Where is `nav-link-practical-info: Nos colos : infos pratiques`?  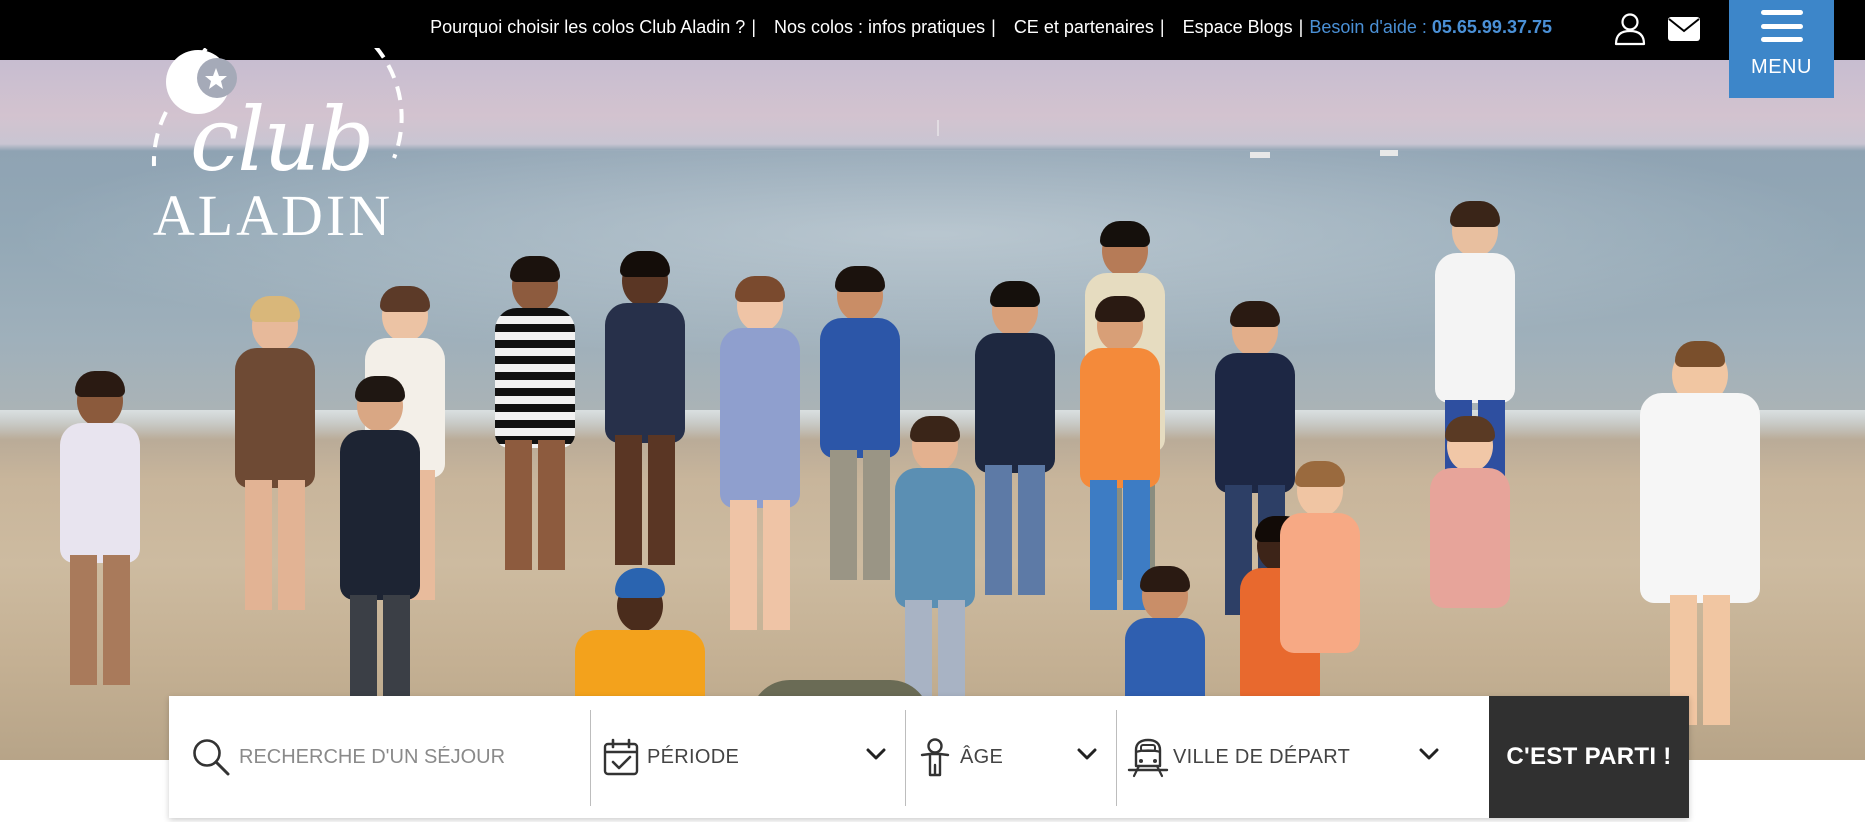
nav-link-practical-info: Nos colos : infos pratiques is located at coordinates (879, 27).